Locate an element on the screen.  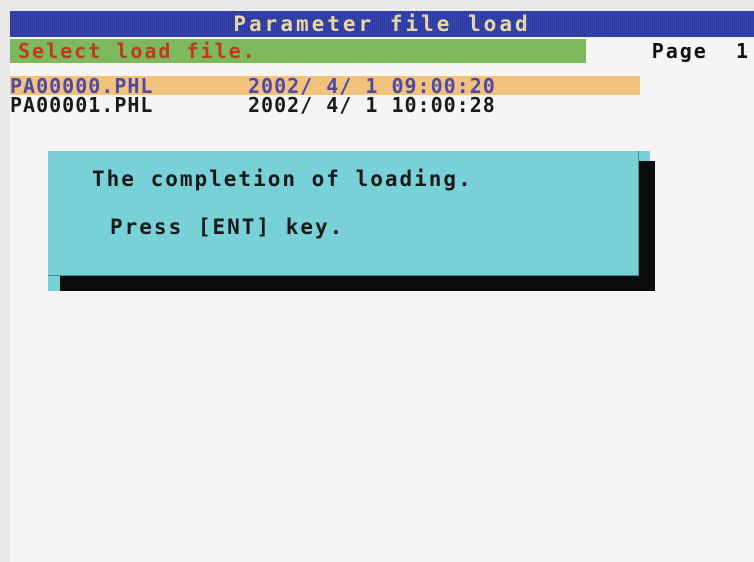
page-label: Page is located at coordinates (679, 51).